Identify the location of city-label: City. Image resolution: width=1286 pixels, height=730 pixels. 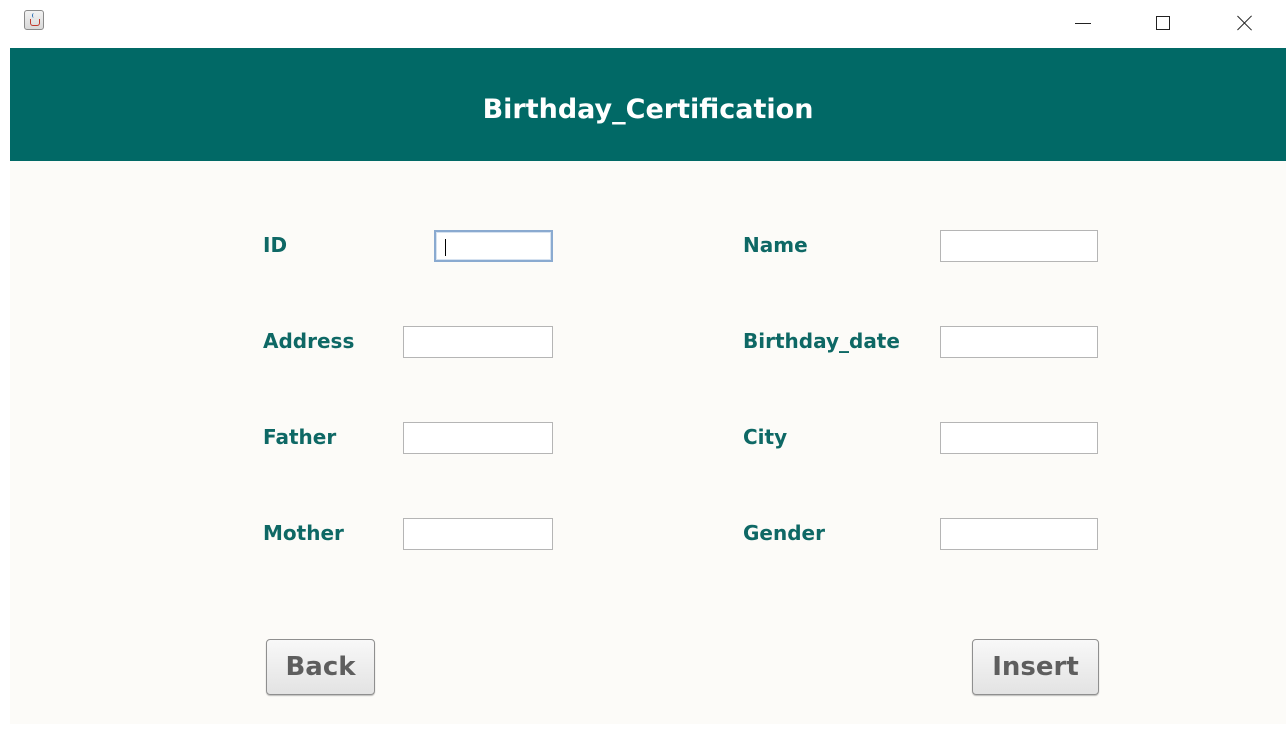
(765, 437).